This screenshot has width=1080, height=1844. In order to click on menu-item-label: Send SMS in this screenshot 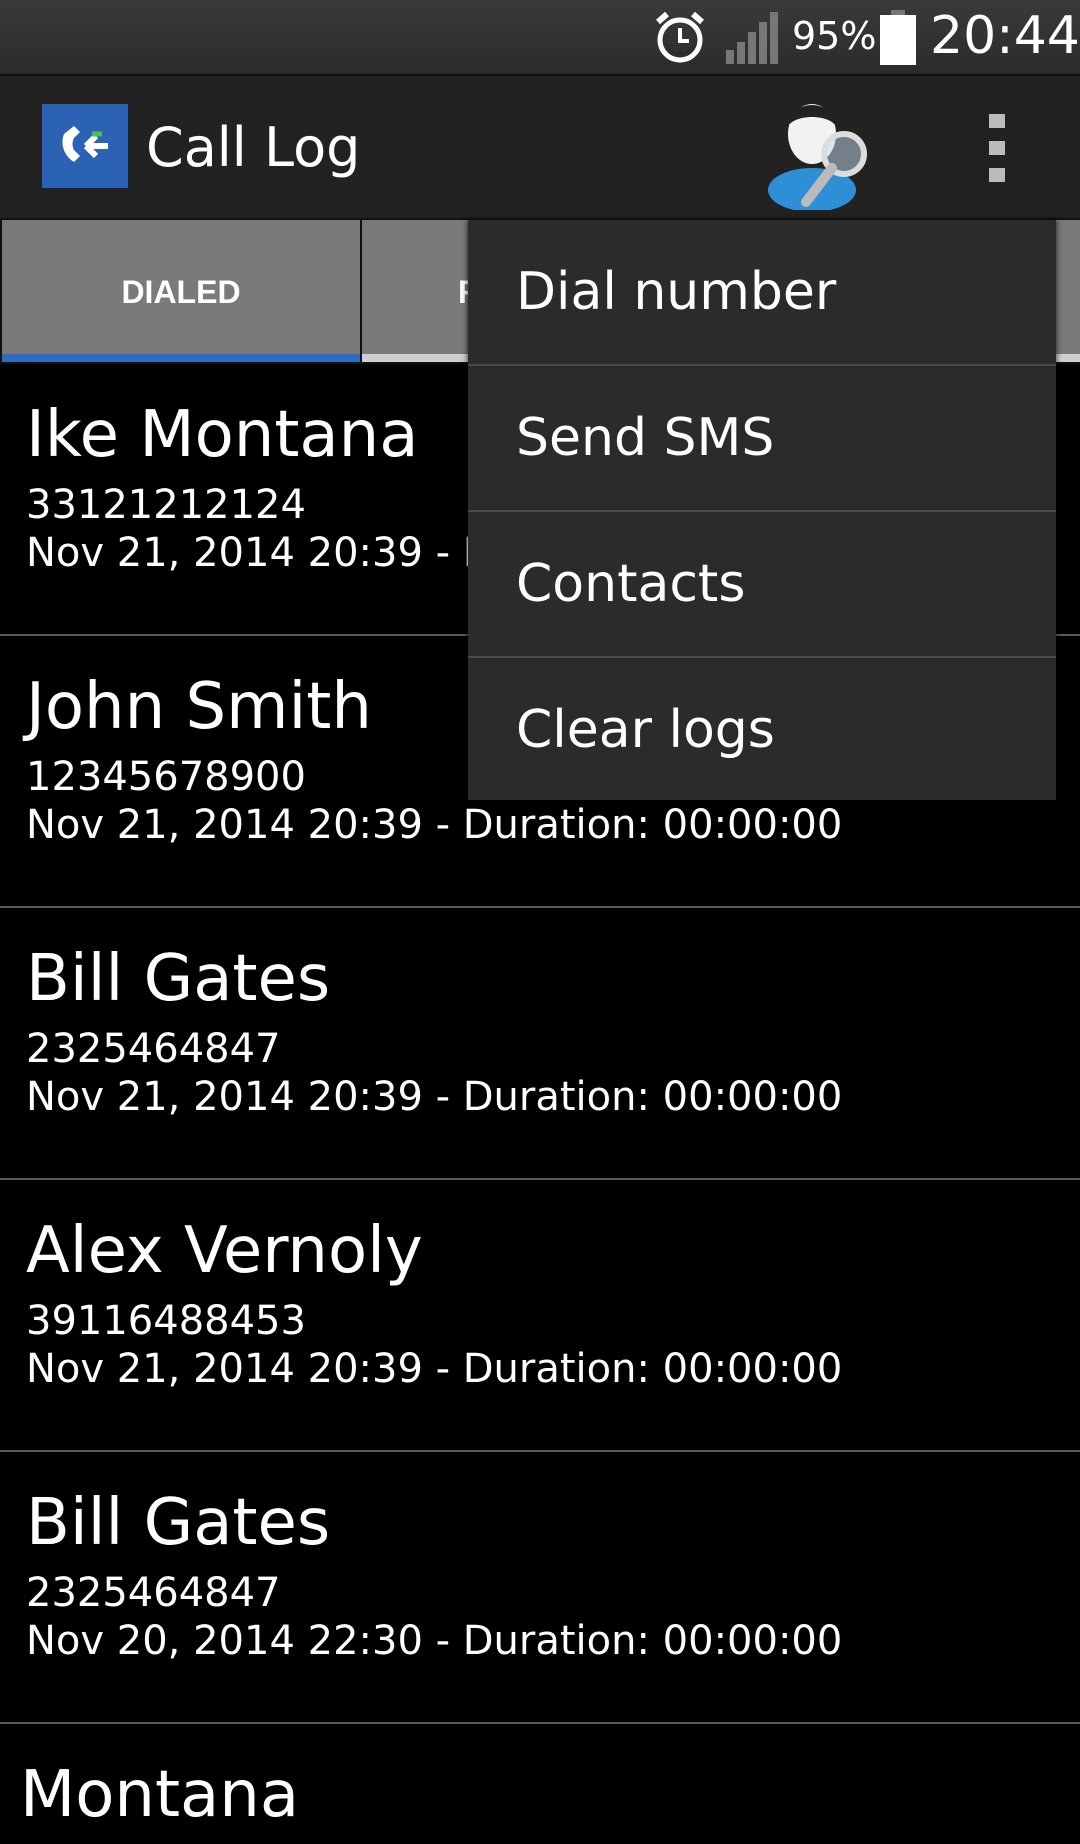, I will do `click(645, 438)`.